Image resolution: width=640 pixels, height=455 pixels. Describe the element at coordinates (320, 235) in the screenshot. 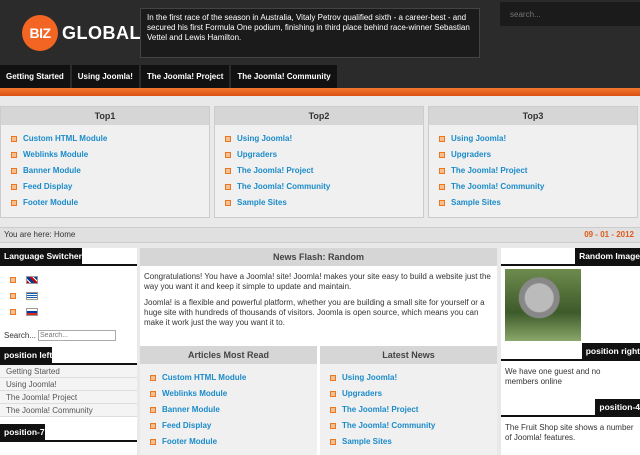

I see `breadcrumb: You are here: Home 09 - 01 - 2012` at that location.